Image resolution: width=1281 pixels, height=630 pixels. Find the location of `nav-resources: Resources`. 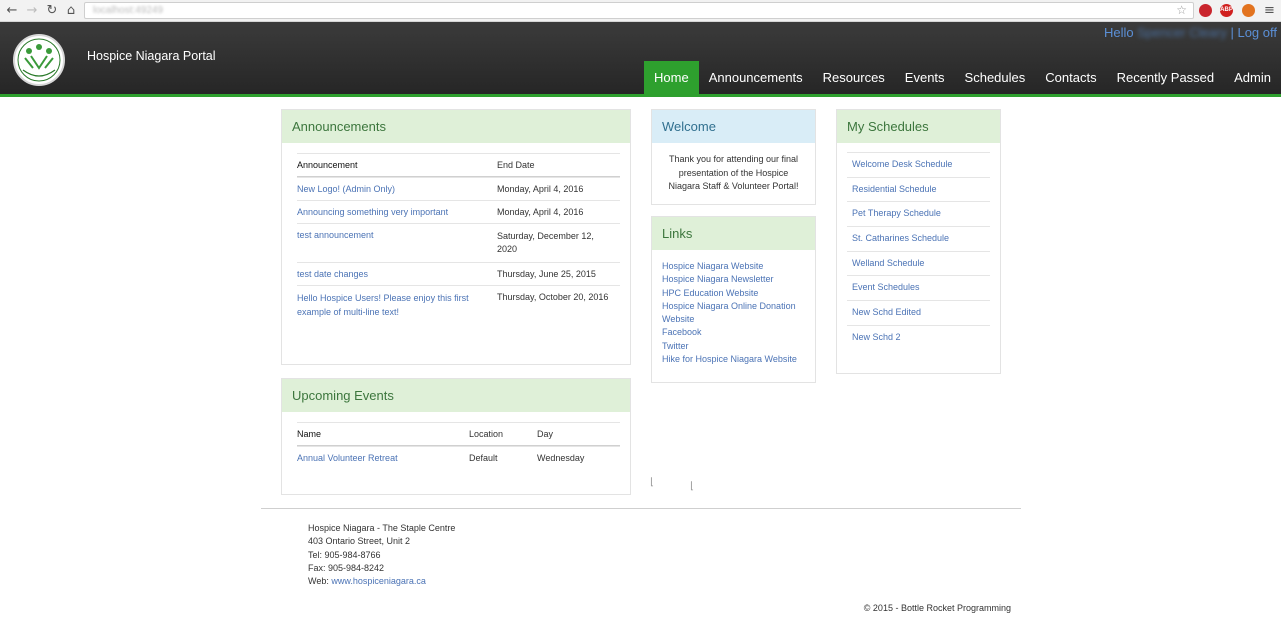

nav-resources: Resources is located at coordinates (854, 78).